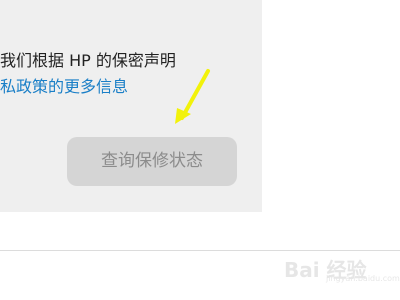  Describe the element at coordinates (152, 161) in the screenshot. I see `check-warranty-button: 查询保修状态` at that location.